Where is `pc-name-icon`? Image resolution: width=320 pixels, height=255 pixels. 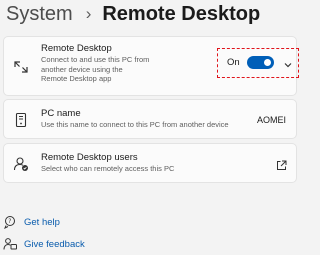
pc-name-icon is located at coordinates (21, 120).